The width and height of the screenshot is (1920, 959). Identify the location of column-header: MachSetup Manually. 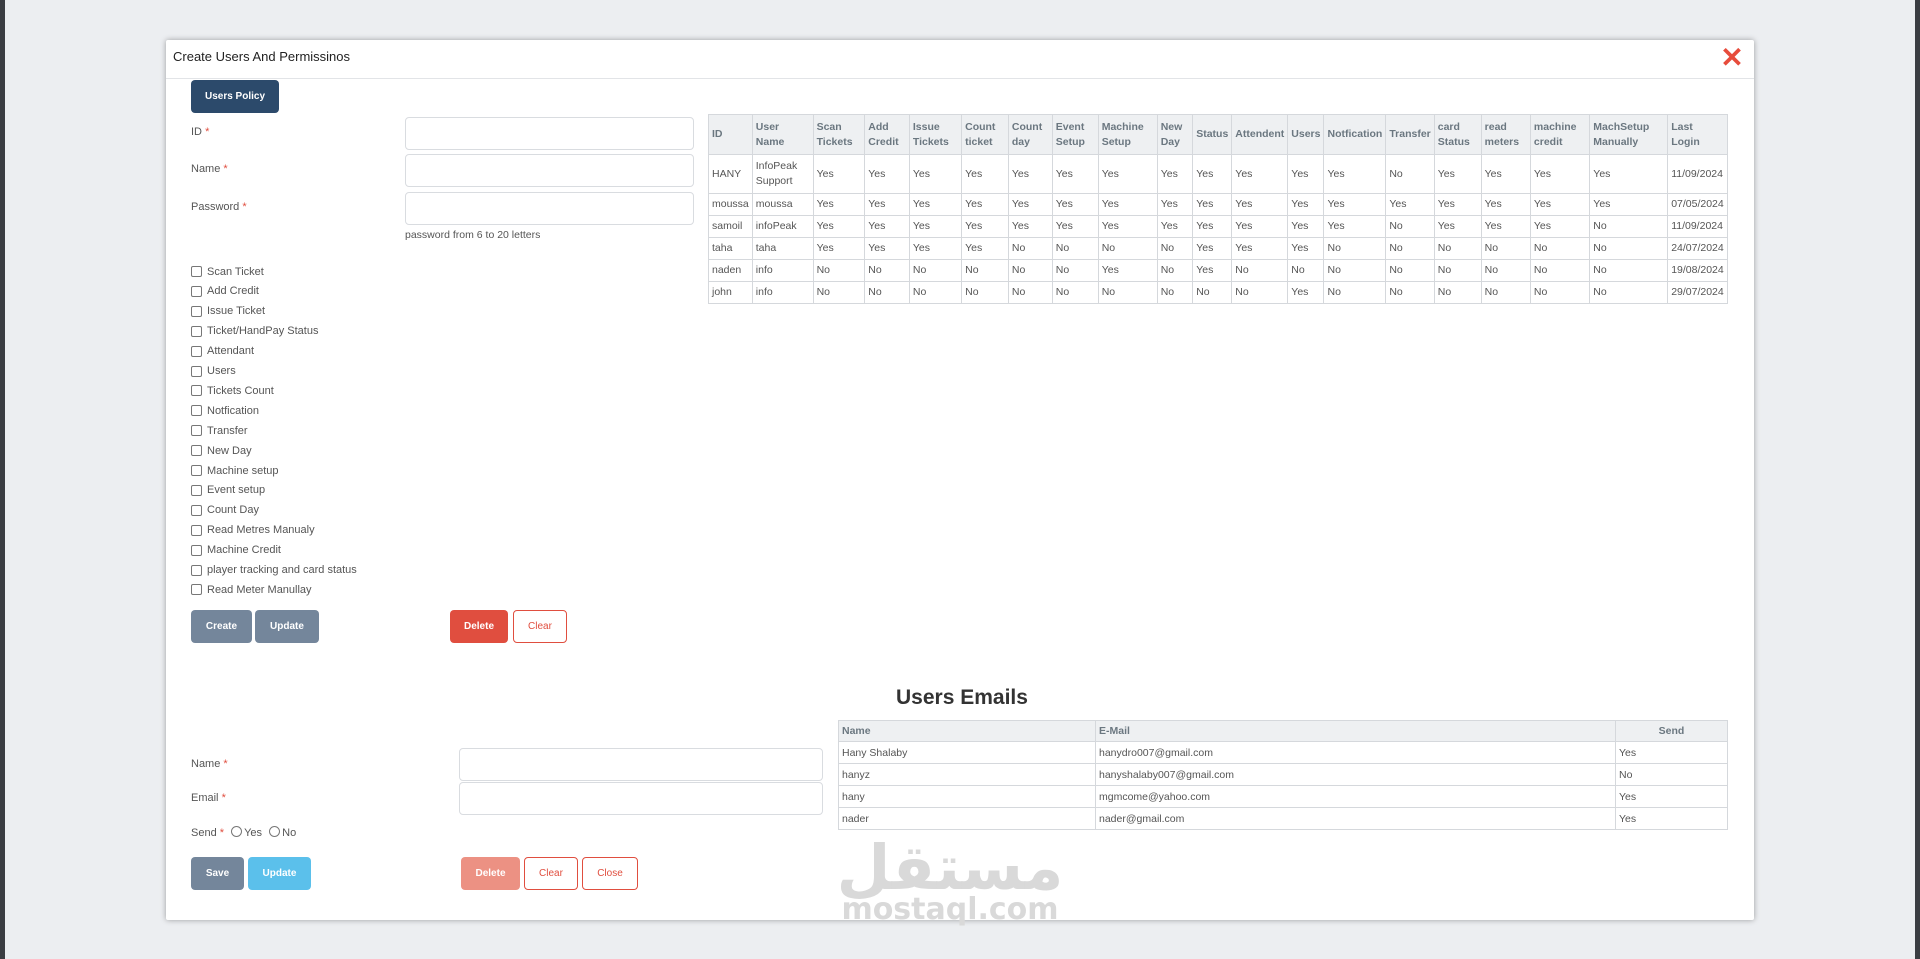
(1629, 134).